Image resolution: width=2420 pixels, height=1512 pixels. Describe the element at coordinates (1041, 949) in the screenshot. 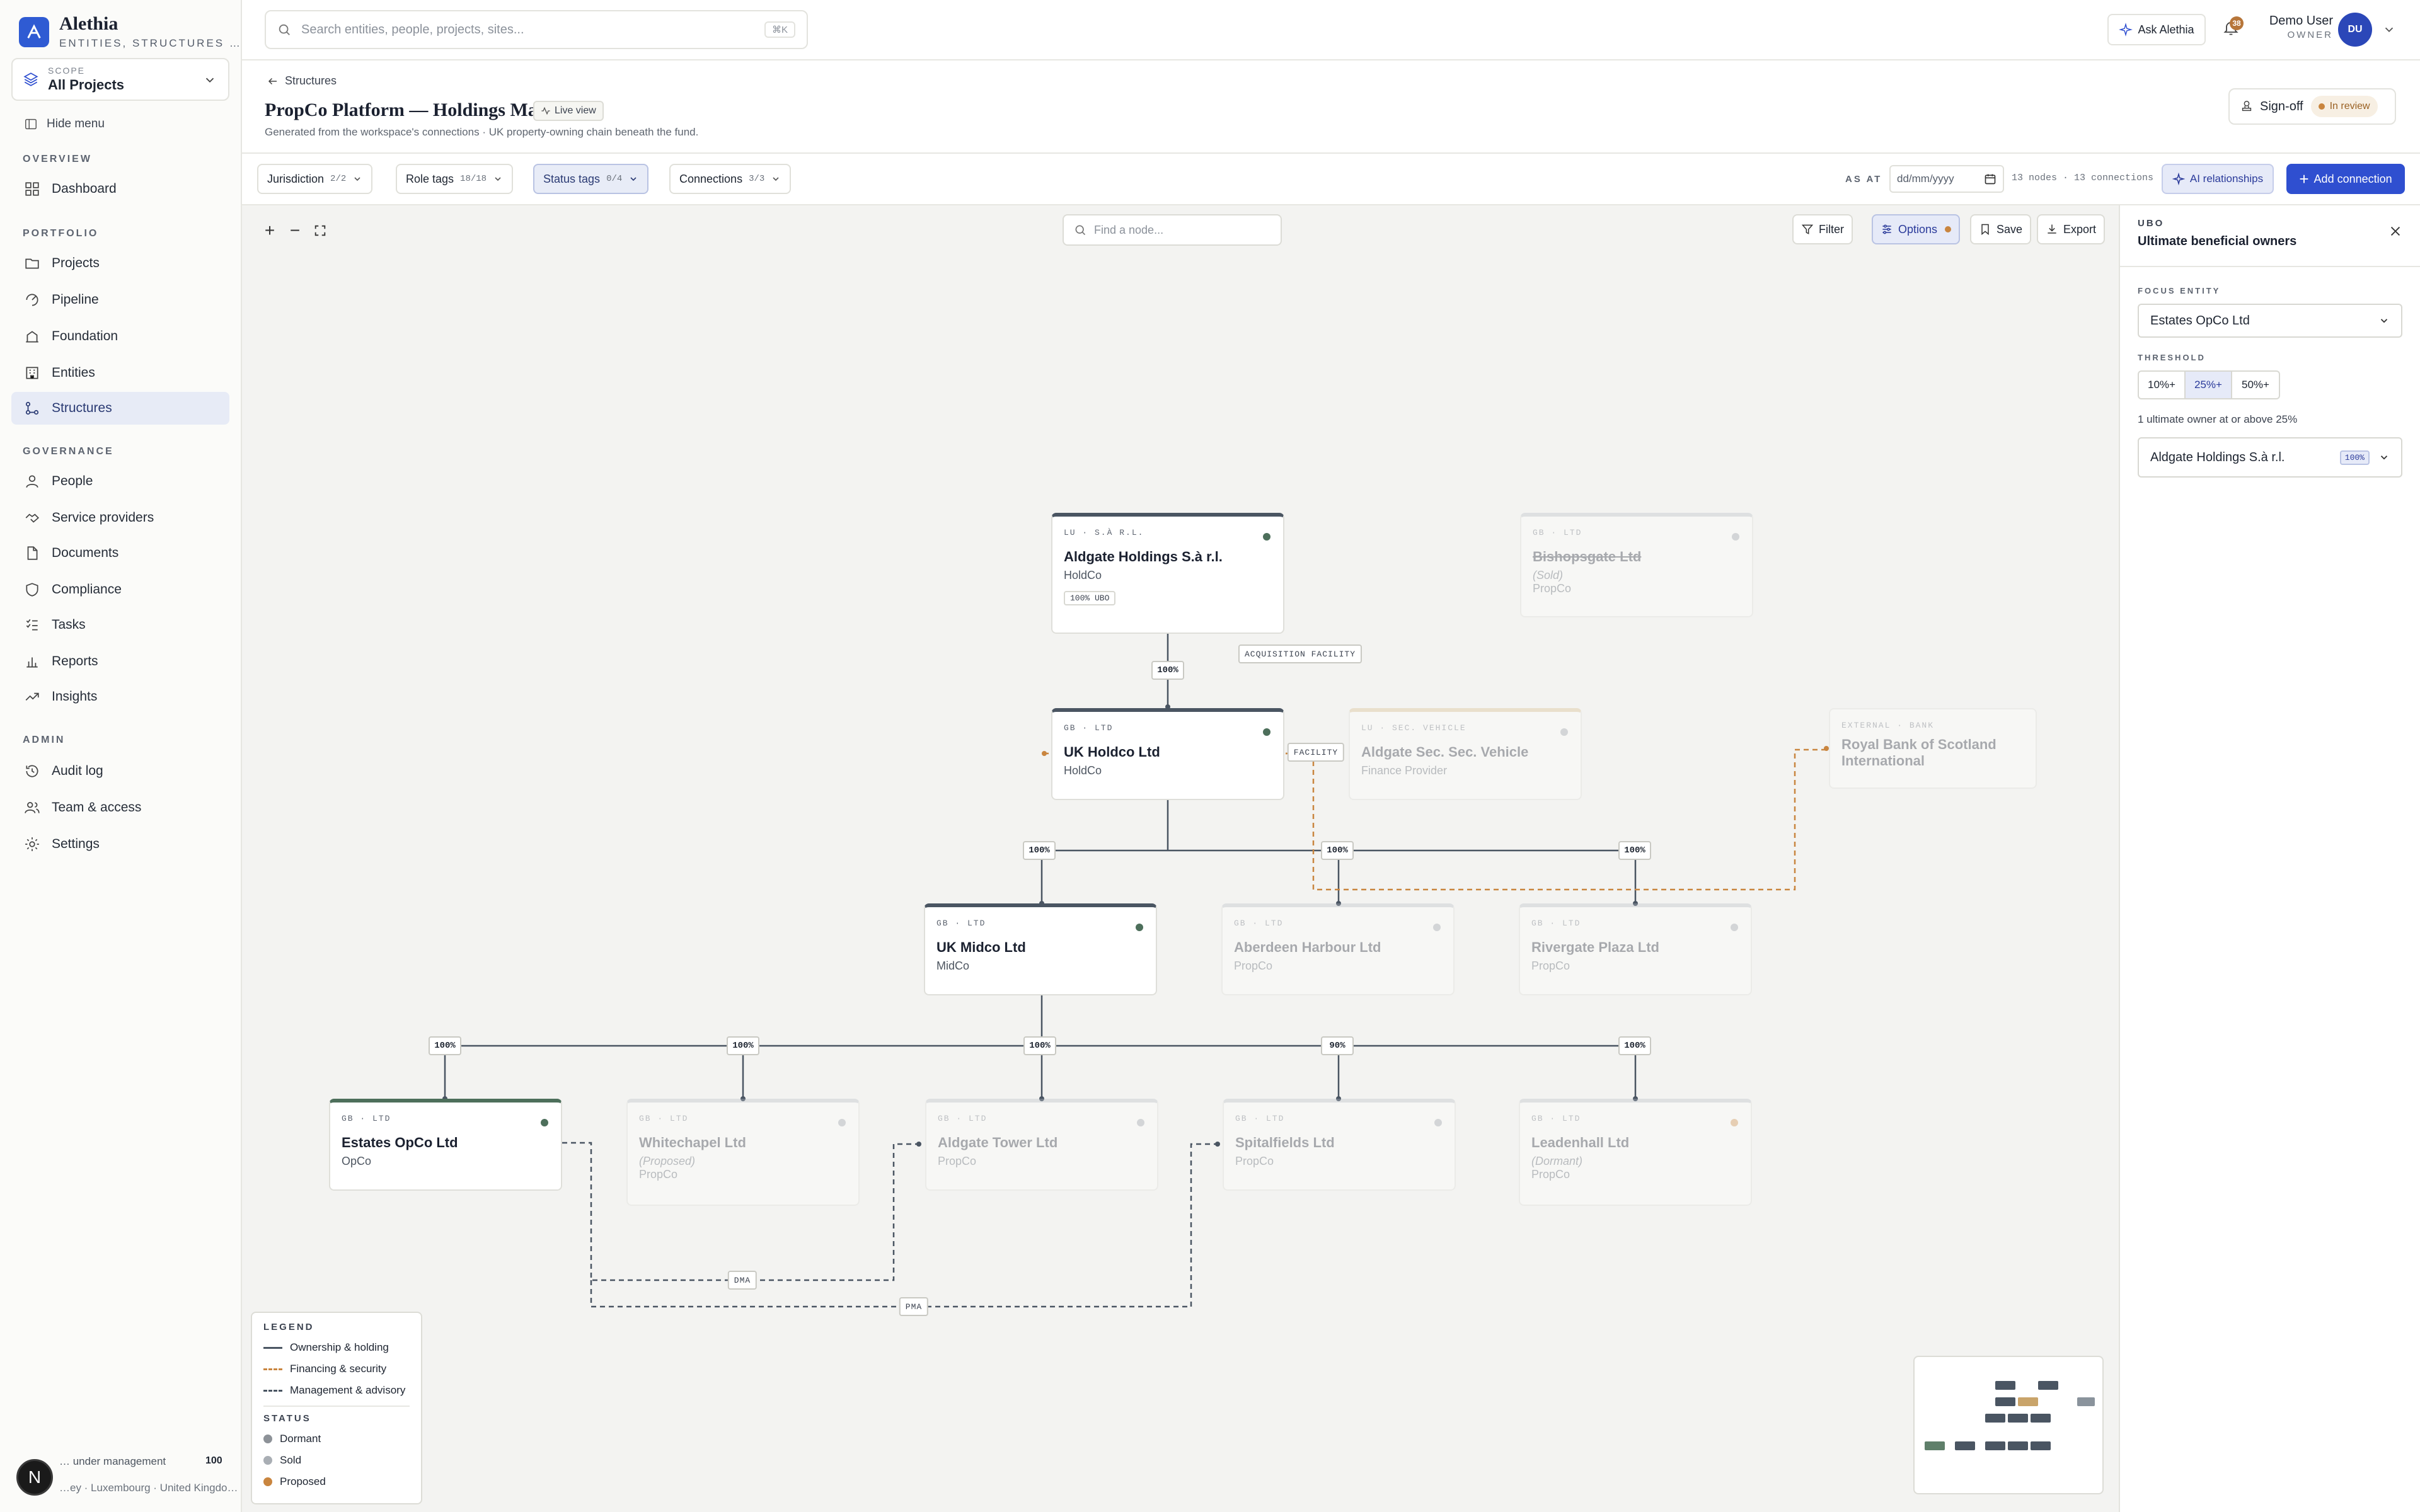

I see `node-uk-midco: GB · LTD UK Midco Ltd MidCo` at that location.